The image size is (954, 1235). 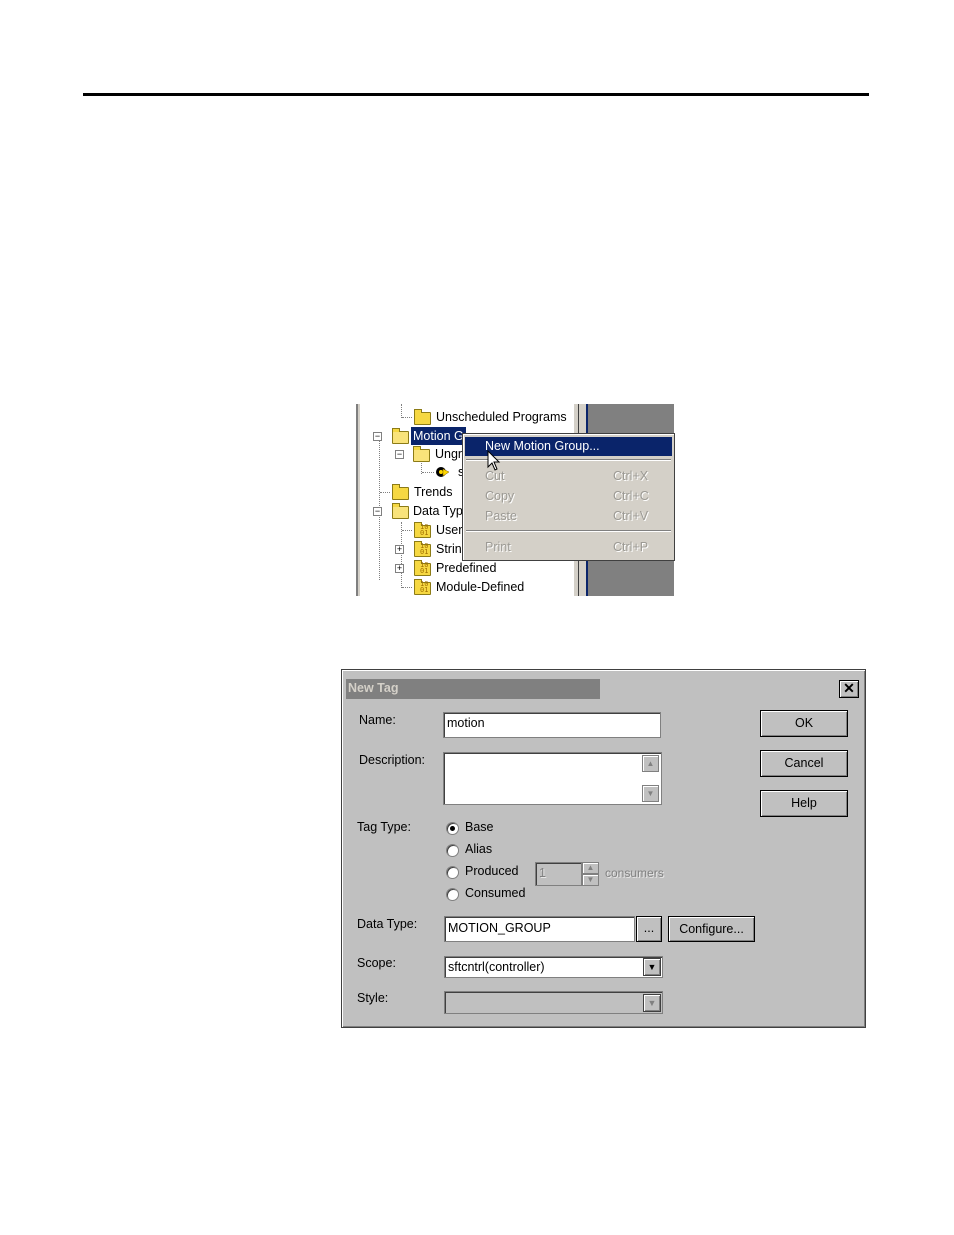 What do you see at coordinates (552, 778) in the screenshot?
I see `description-input` at bounding box center [552, 778].